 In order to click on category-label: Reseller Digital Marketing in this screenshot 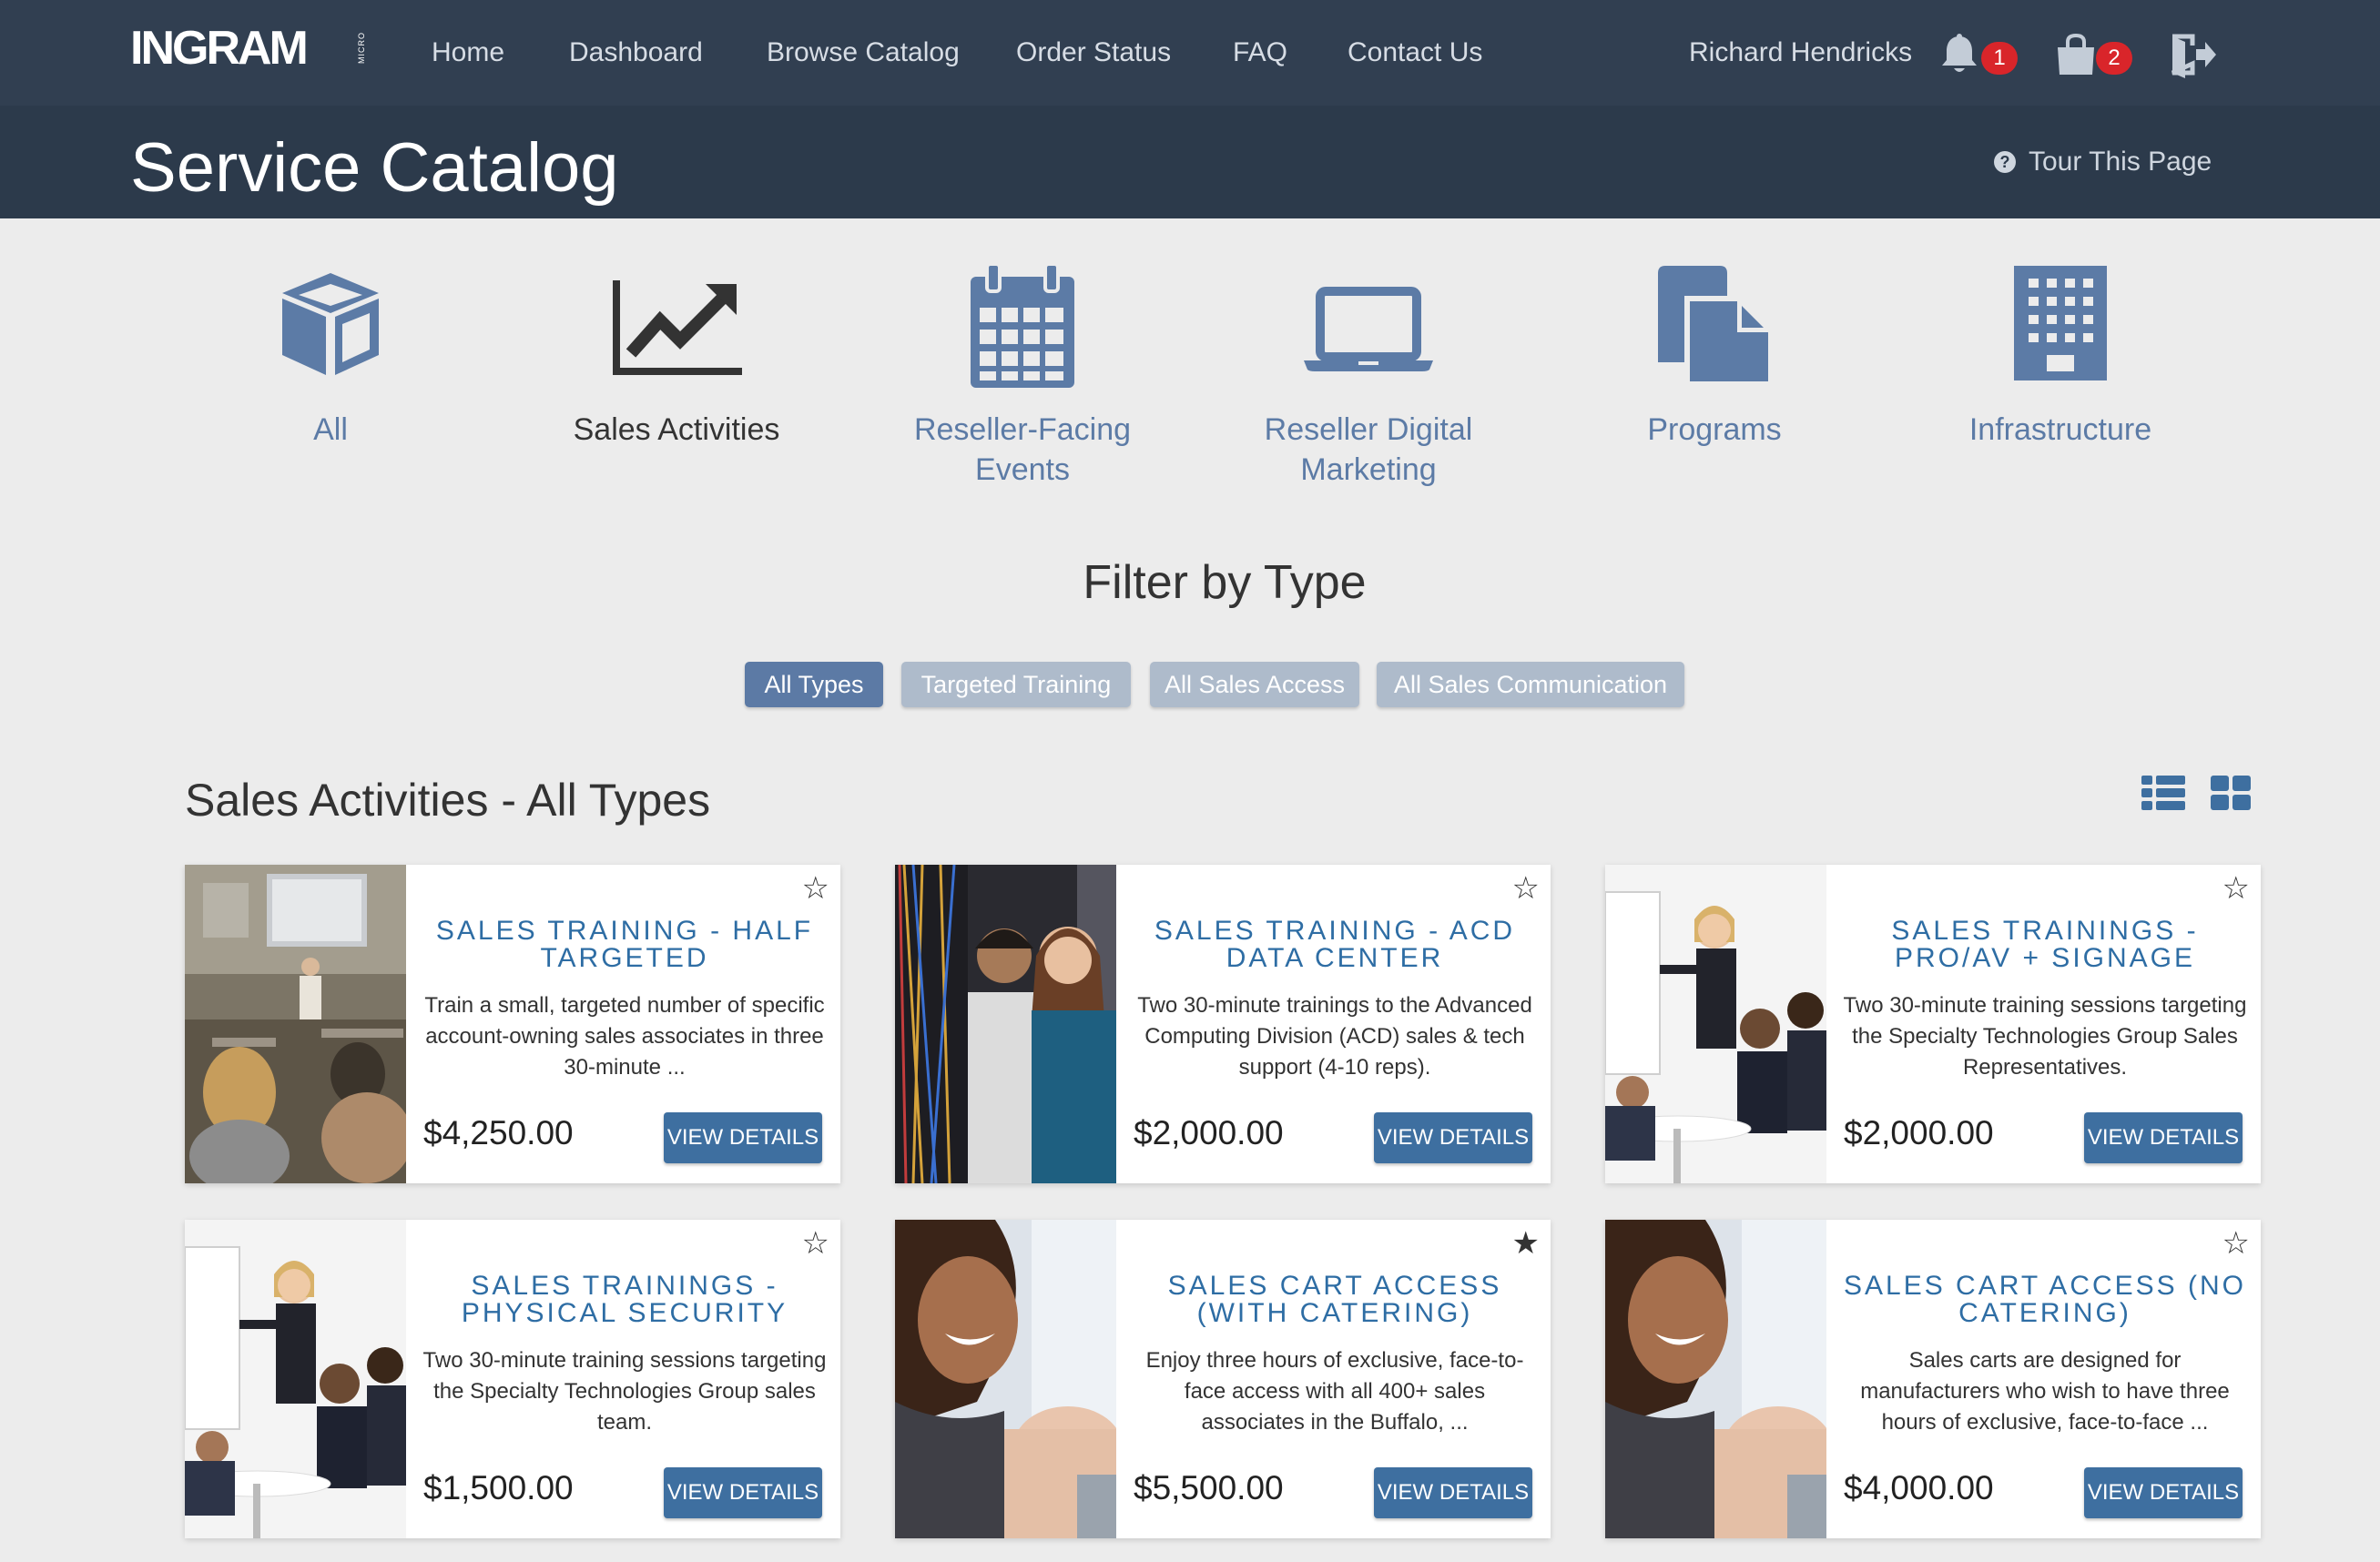, I will do `click(1369, 450)`.